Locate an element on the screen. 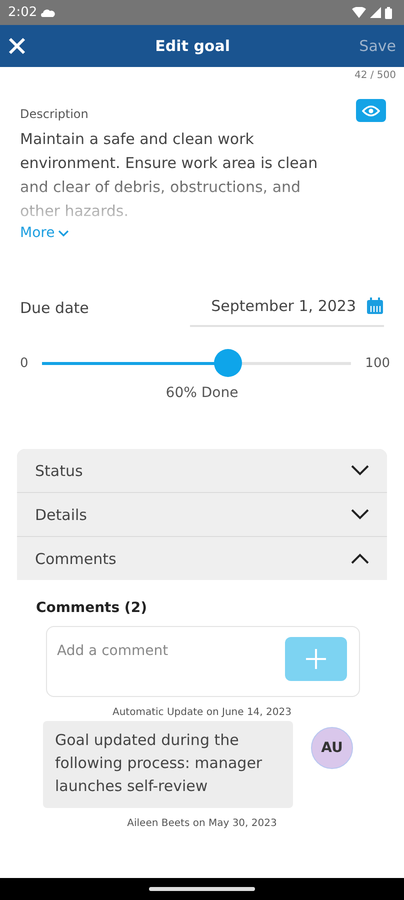 This screenshot has width=404, height=900. eye-icon is located at coordinates (371, 110).